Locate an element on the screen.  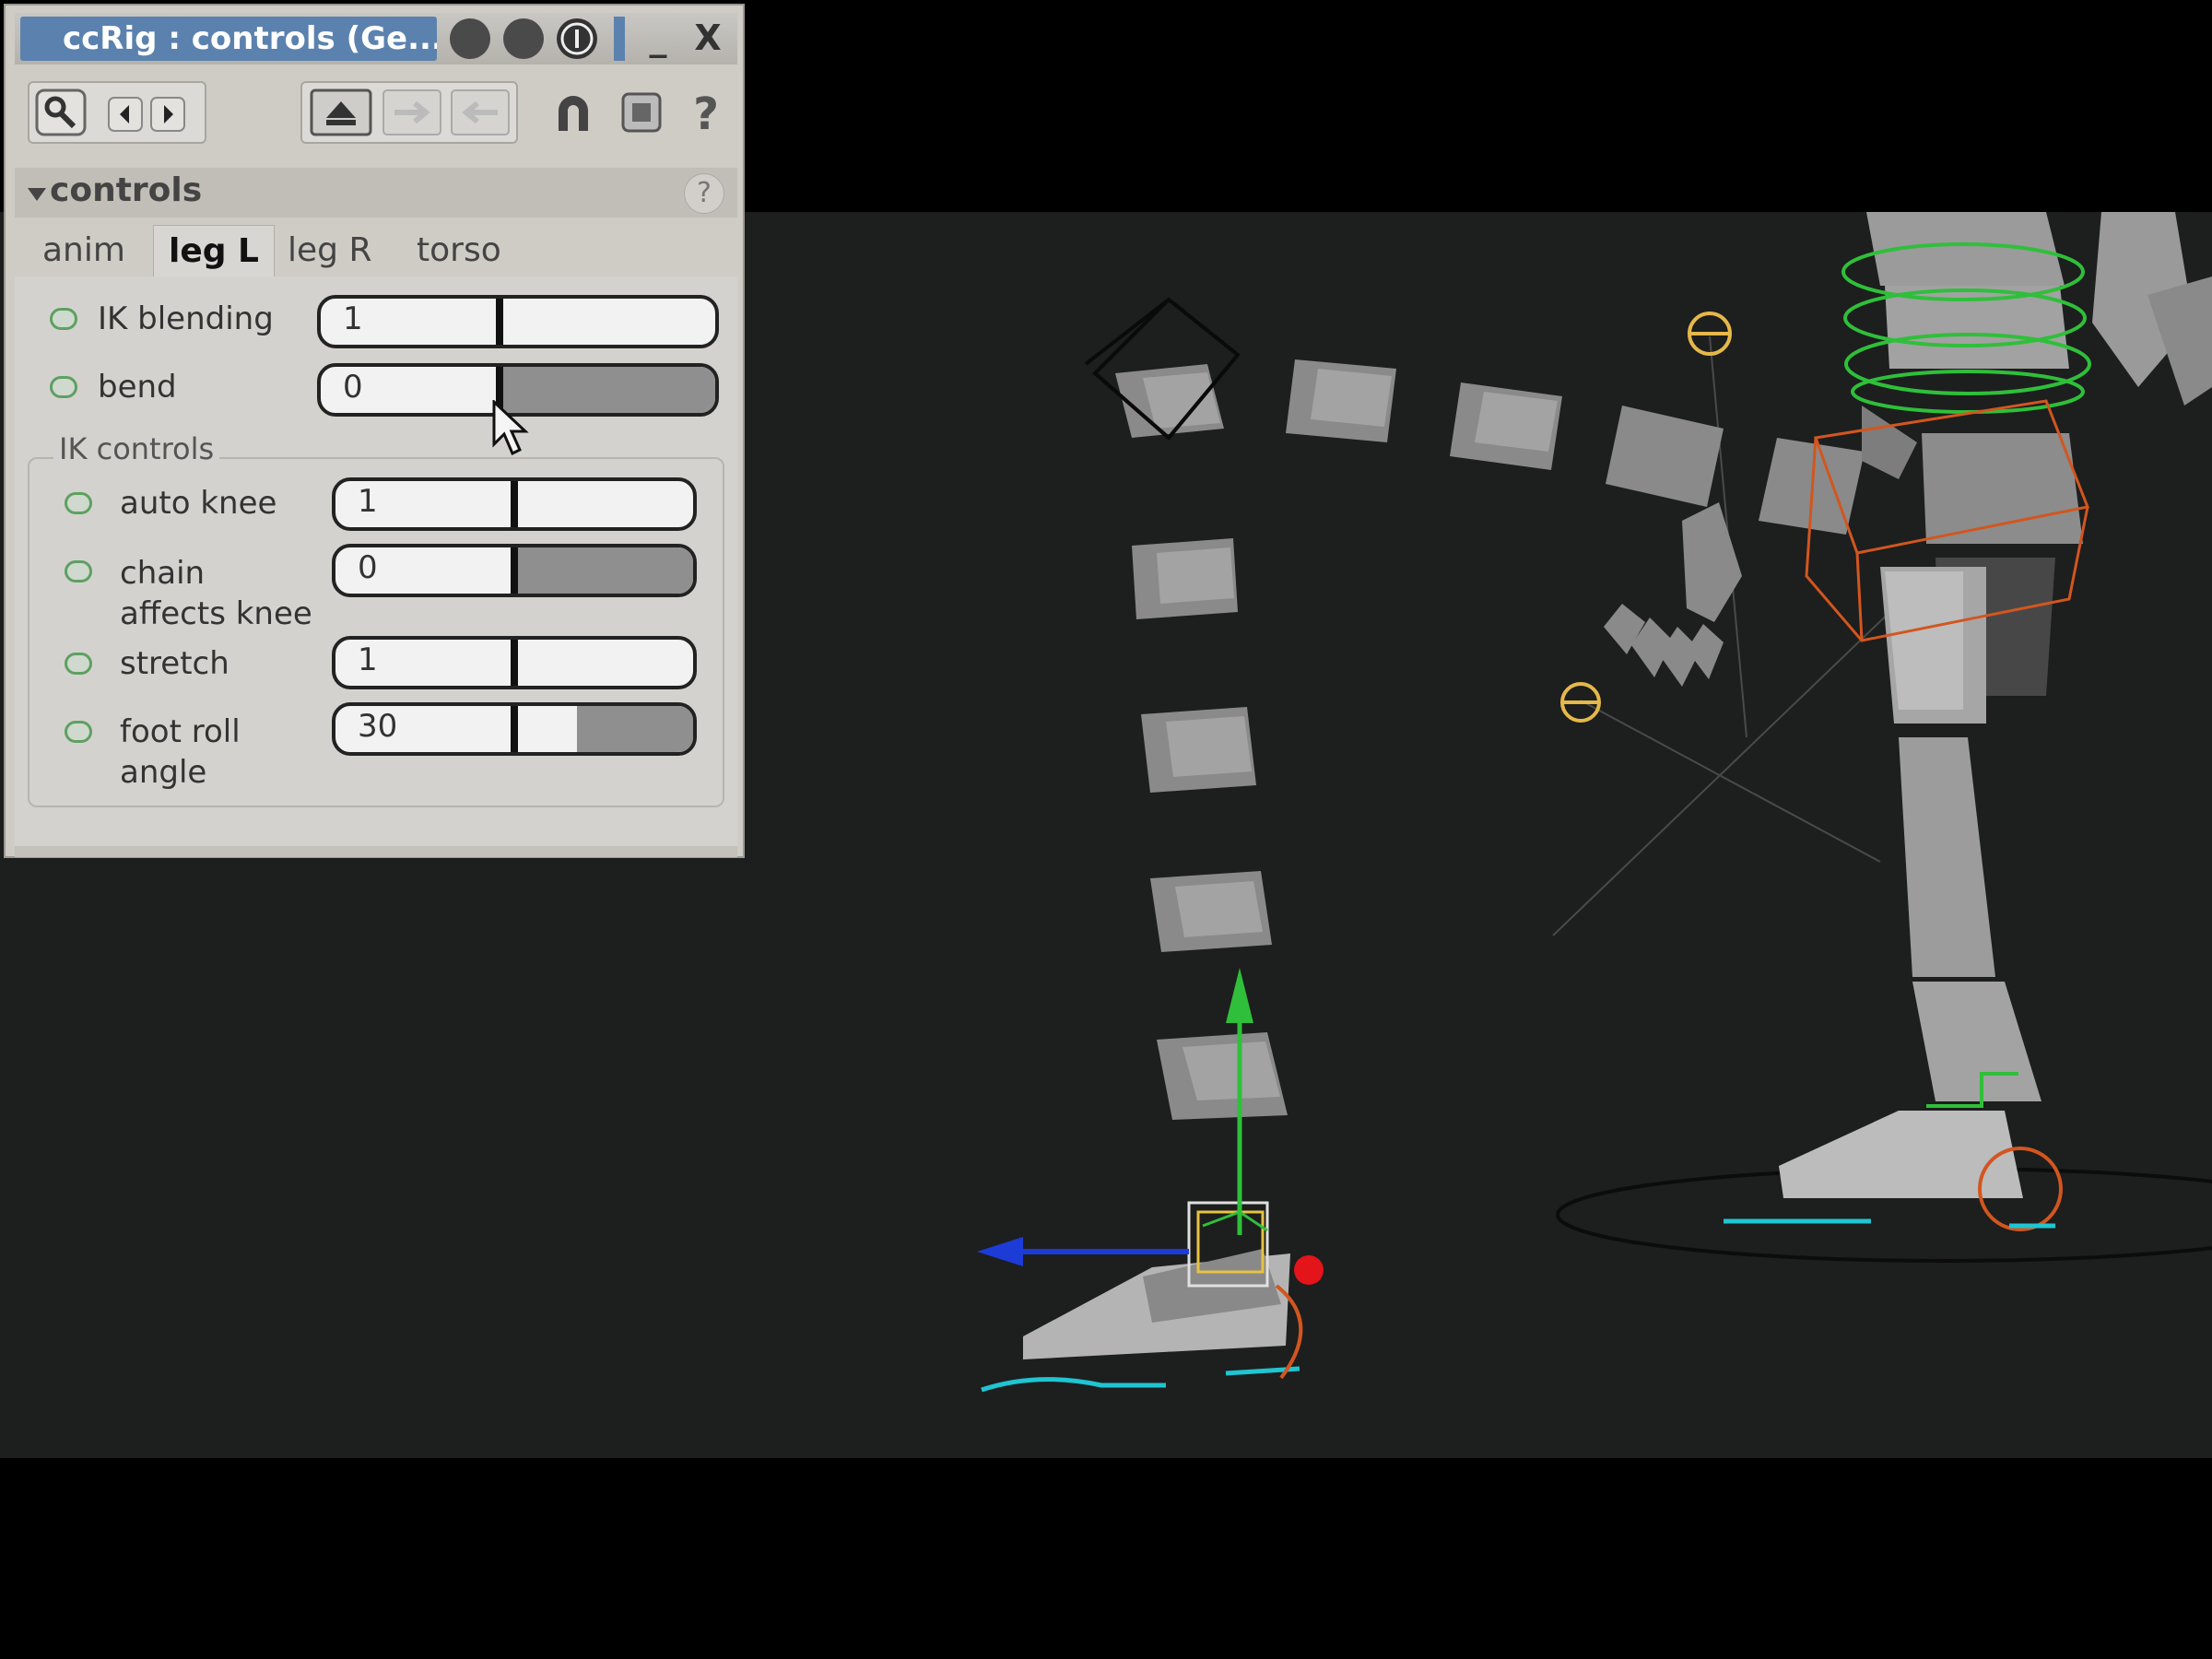
window-toolbar: ? is located at coordinates (376, 113).